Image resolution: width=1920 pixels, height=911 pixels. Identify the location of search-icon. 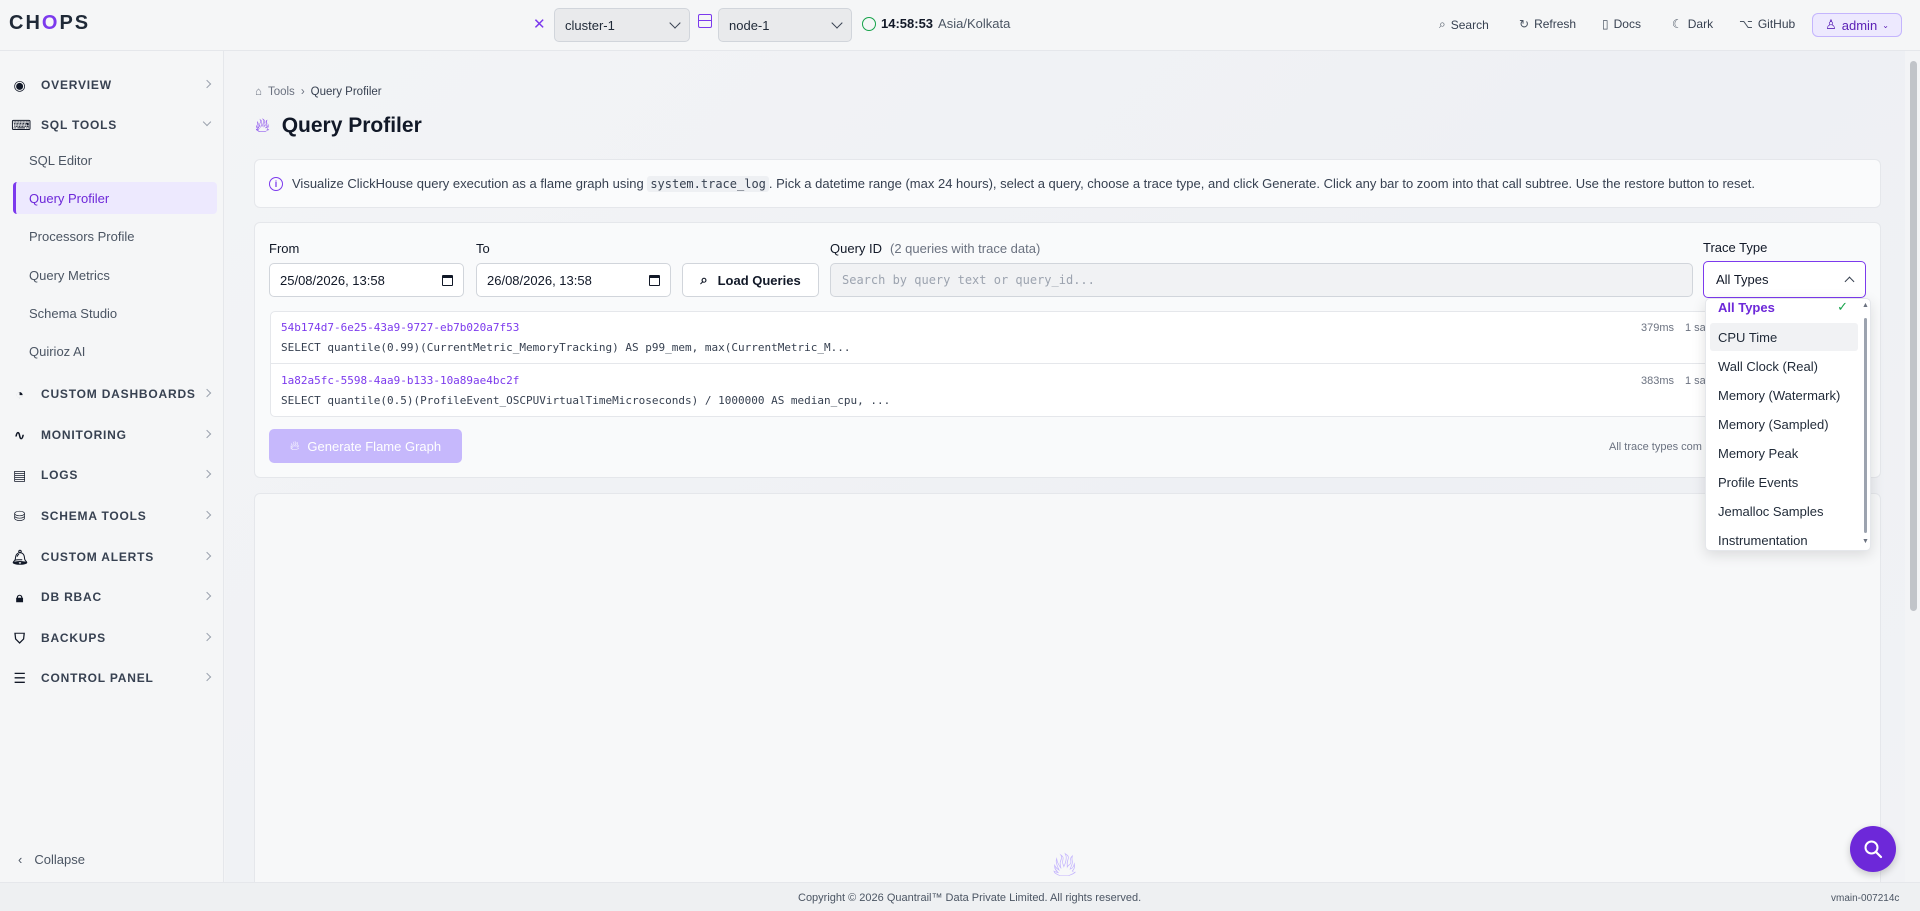
(1873, 849).